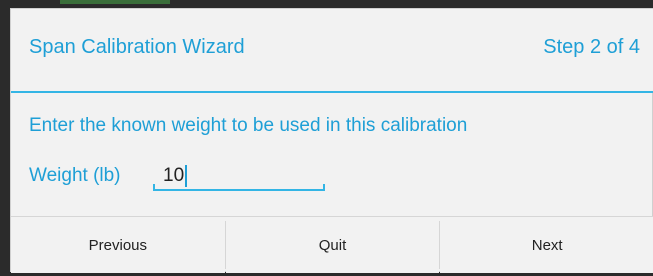 This screenshot has width=653, height=276. I want to click on step-indicator: Step 2 of 4, so click(591, 47).